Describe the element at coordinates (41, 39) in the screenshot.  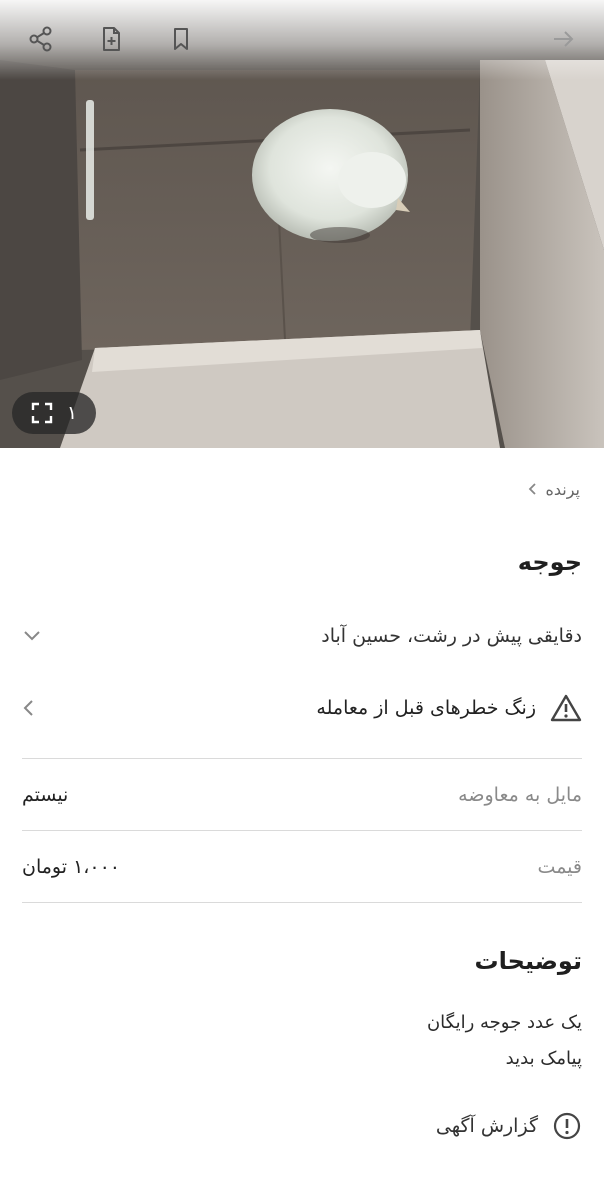
I see `share-icon` at that location.